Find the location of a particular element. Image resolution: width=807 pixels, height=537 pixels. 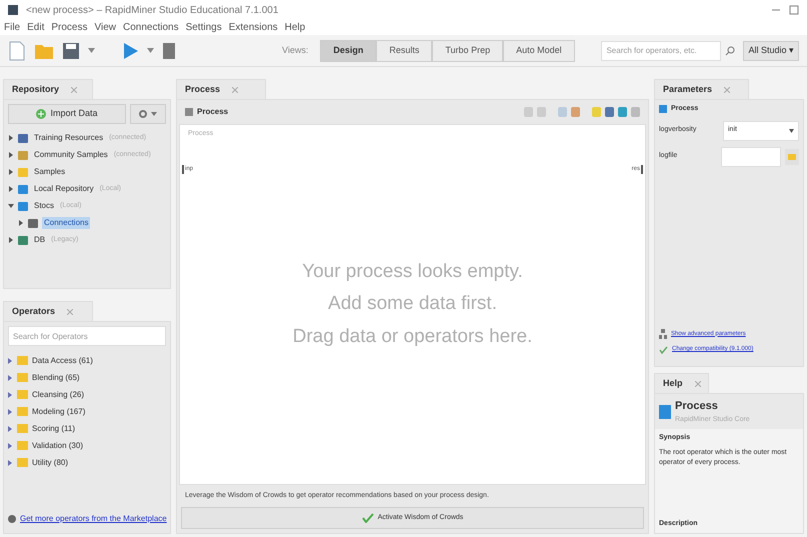

empty-hint: Add some data first. is located at coordinates (412, 304).